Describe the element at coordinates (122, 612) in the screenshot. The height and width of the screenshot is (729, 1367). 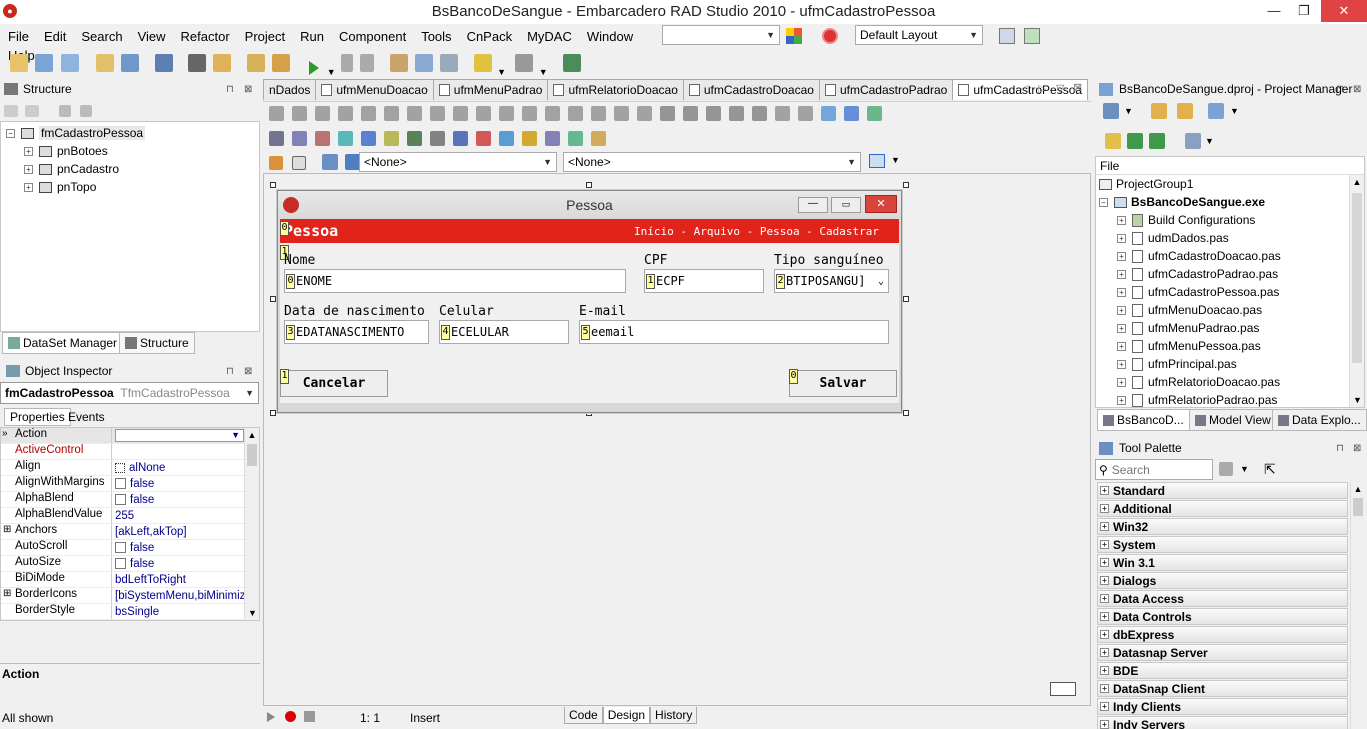
I see `property-row: BorderStyle bsSingle` at that location.